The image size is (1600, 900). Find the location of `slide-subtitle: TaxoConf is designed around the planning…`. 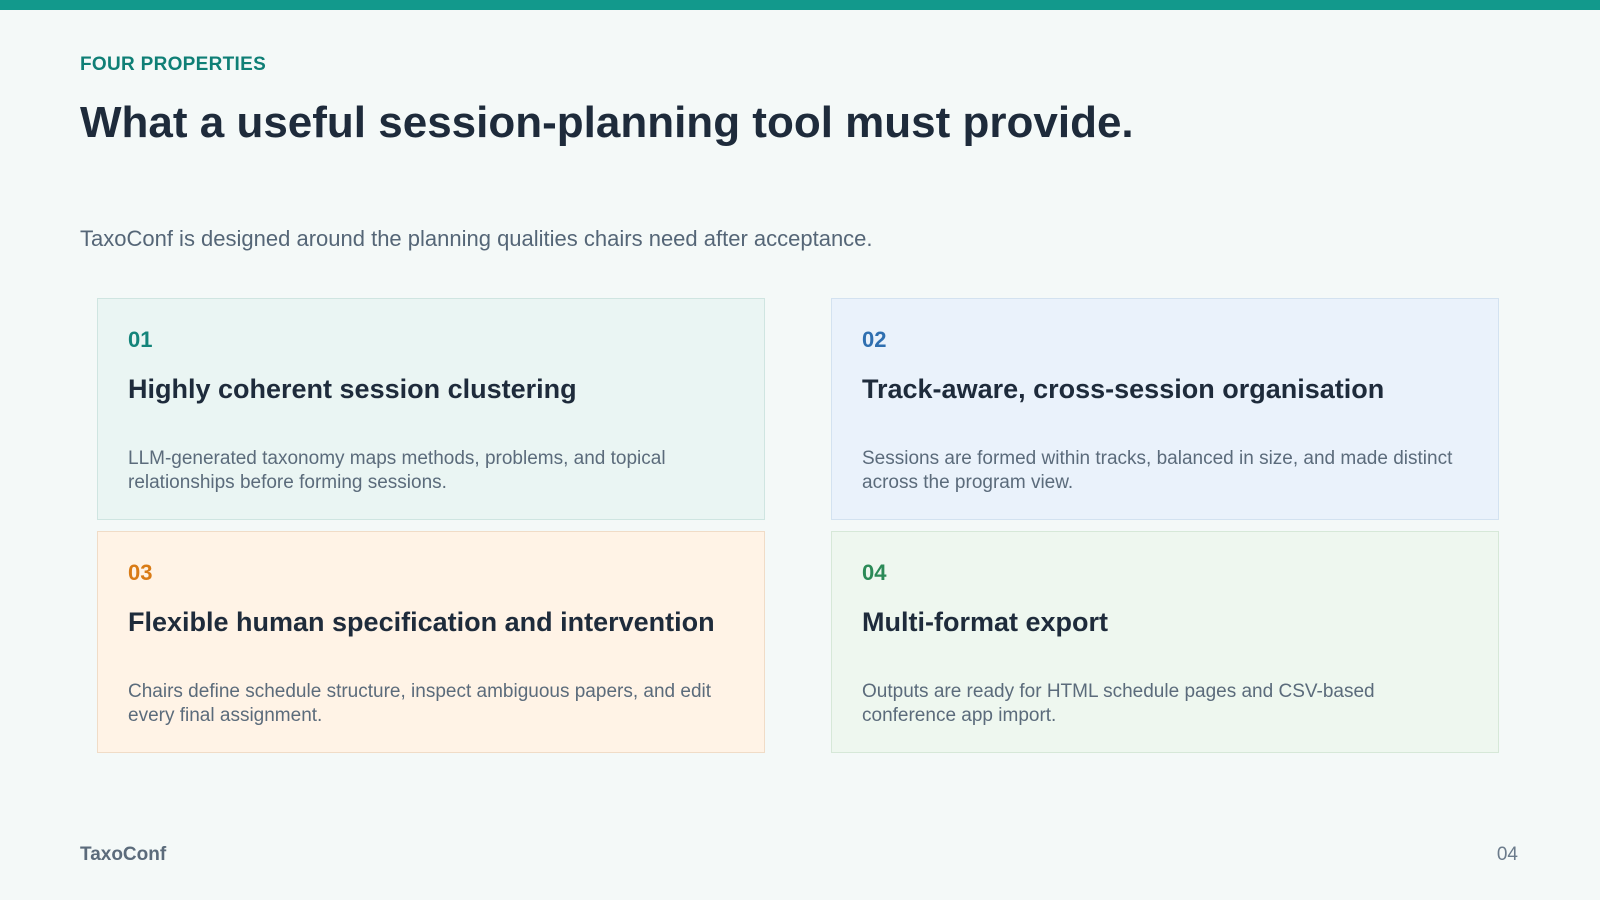

slide-subtitle: TaxoConf is designed around the planning… is located at coordinates (476, 238).